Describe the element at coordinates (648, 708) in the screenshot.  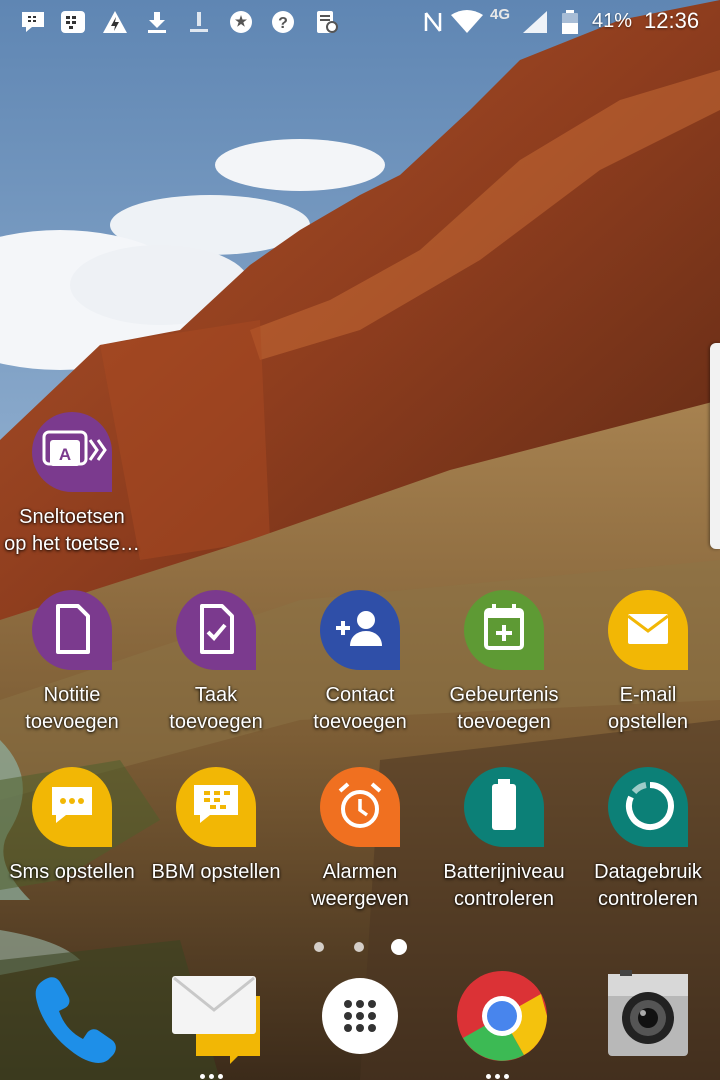
I see `shortcut-label: E-mail opstellen` at that location.